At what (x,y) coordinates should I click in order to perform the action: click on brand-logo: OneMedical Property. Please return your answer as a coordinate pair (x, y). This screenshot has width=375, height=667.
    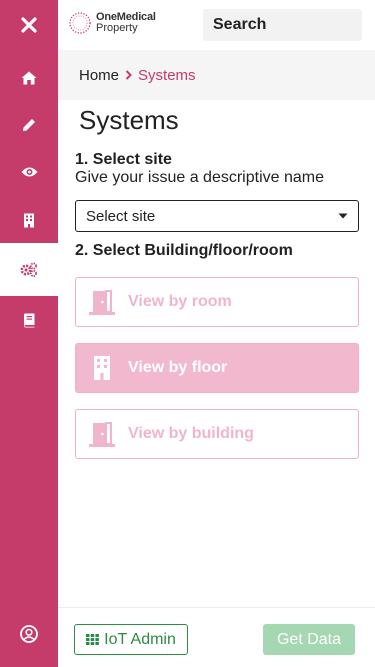
    Looking at the image, I should click on (112, 23).